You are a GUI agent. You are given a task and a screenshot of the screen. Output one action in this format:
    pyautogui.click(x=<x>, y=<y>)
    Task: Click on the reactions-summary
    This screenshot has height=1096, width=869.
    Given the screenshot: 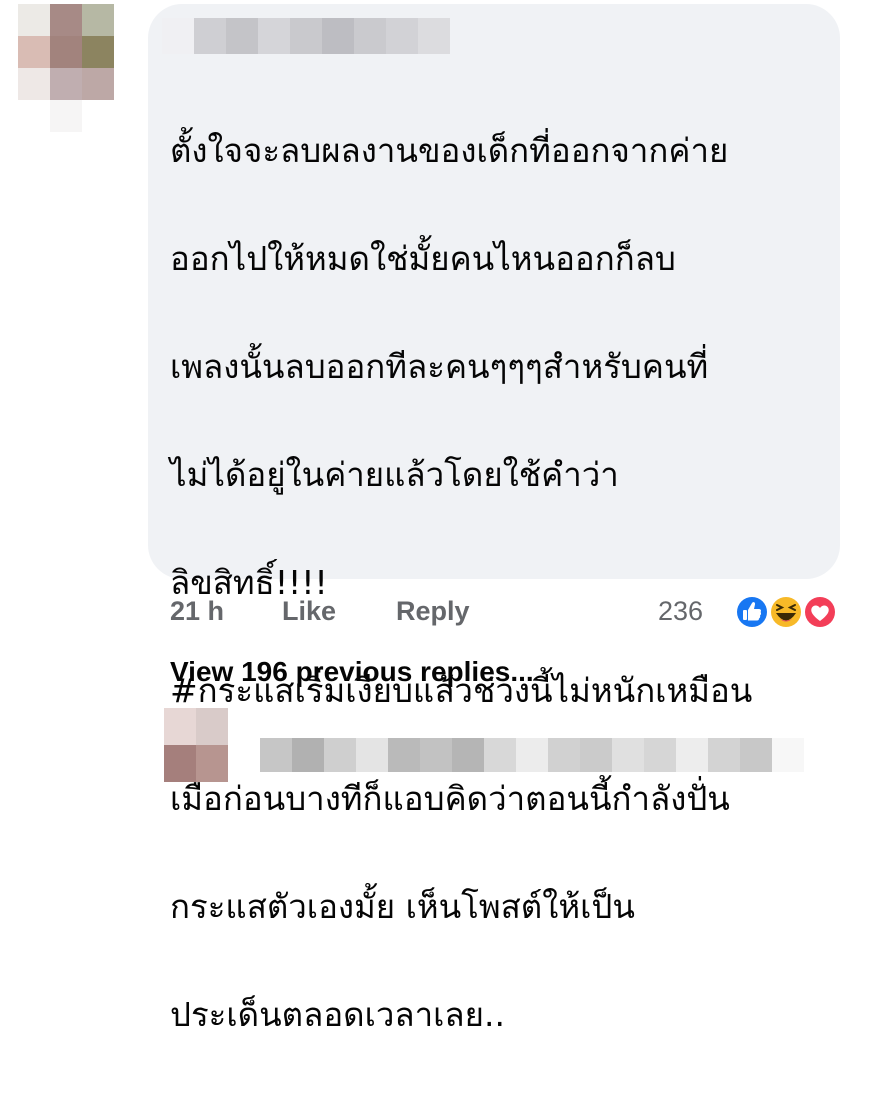 What is the action you would take?
    pyautogui.click(x=782, y=614)
    